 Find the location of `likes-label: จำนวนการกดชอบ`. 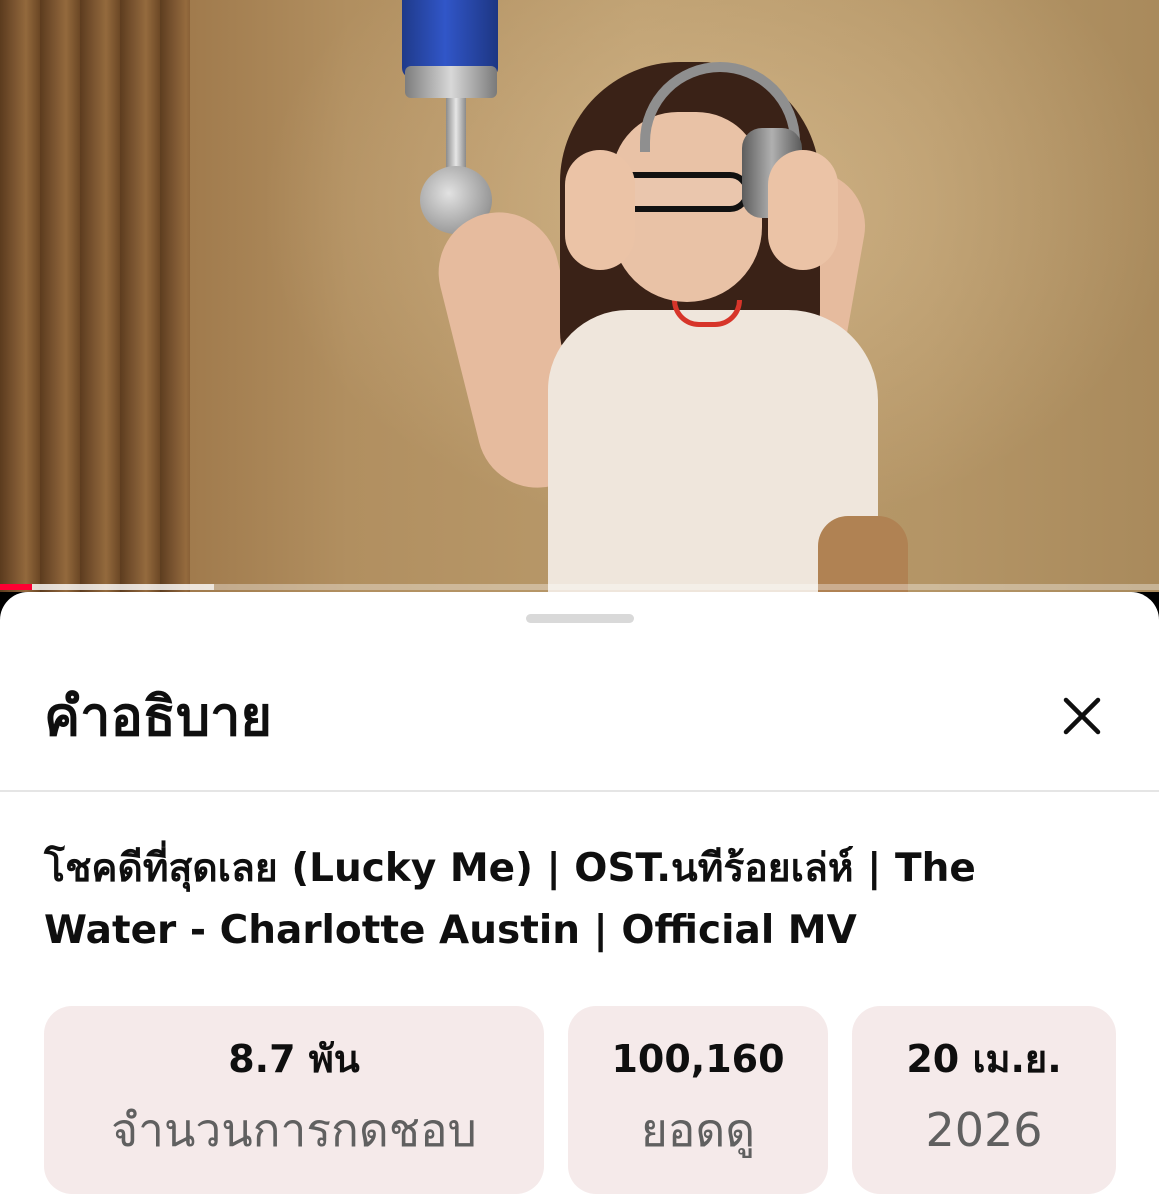

likes-label: จำนวนการกดชอบ is located at coordinates (294, 1130).